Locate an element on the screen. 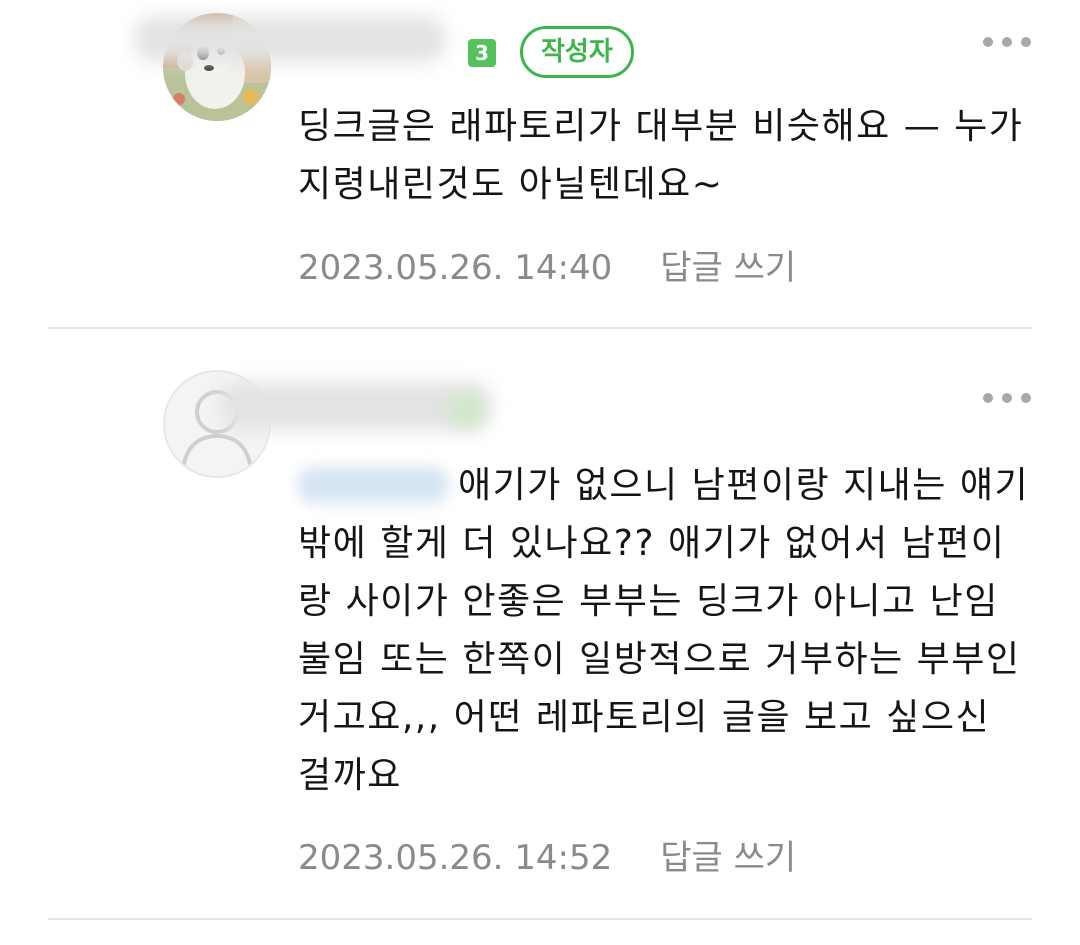  level-badge: 3 is located at coordinates (482, 53).